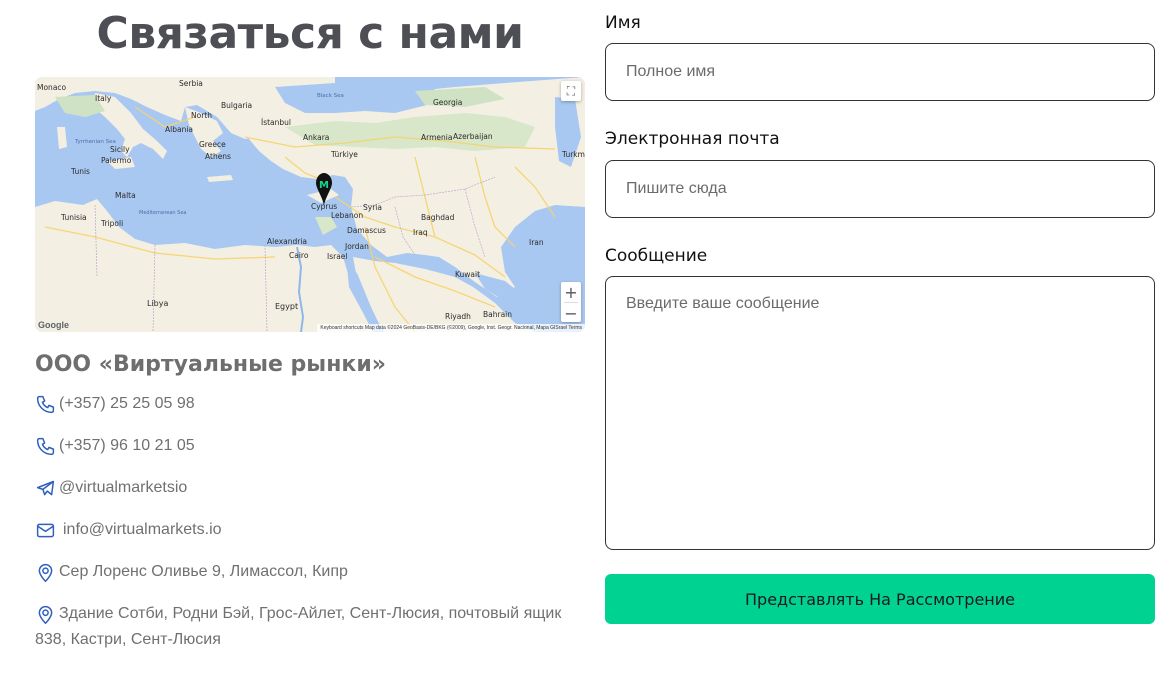 This screenshot has width=1173, height=687. What do you see at coordinates (162, 213) in the screenshot?
I see `map-label-mediterranean-sea: Mediterranean Sea` at bounding box center [162, 213].